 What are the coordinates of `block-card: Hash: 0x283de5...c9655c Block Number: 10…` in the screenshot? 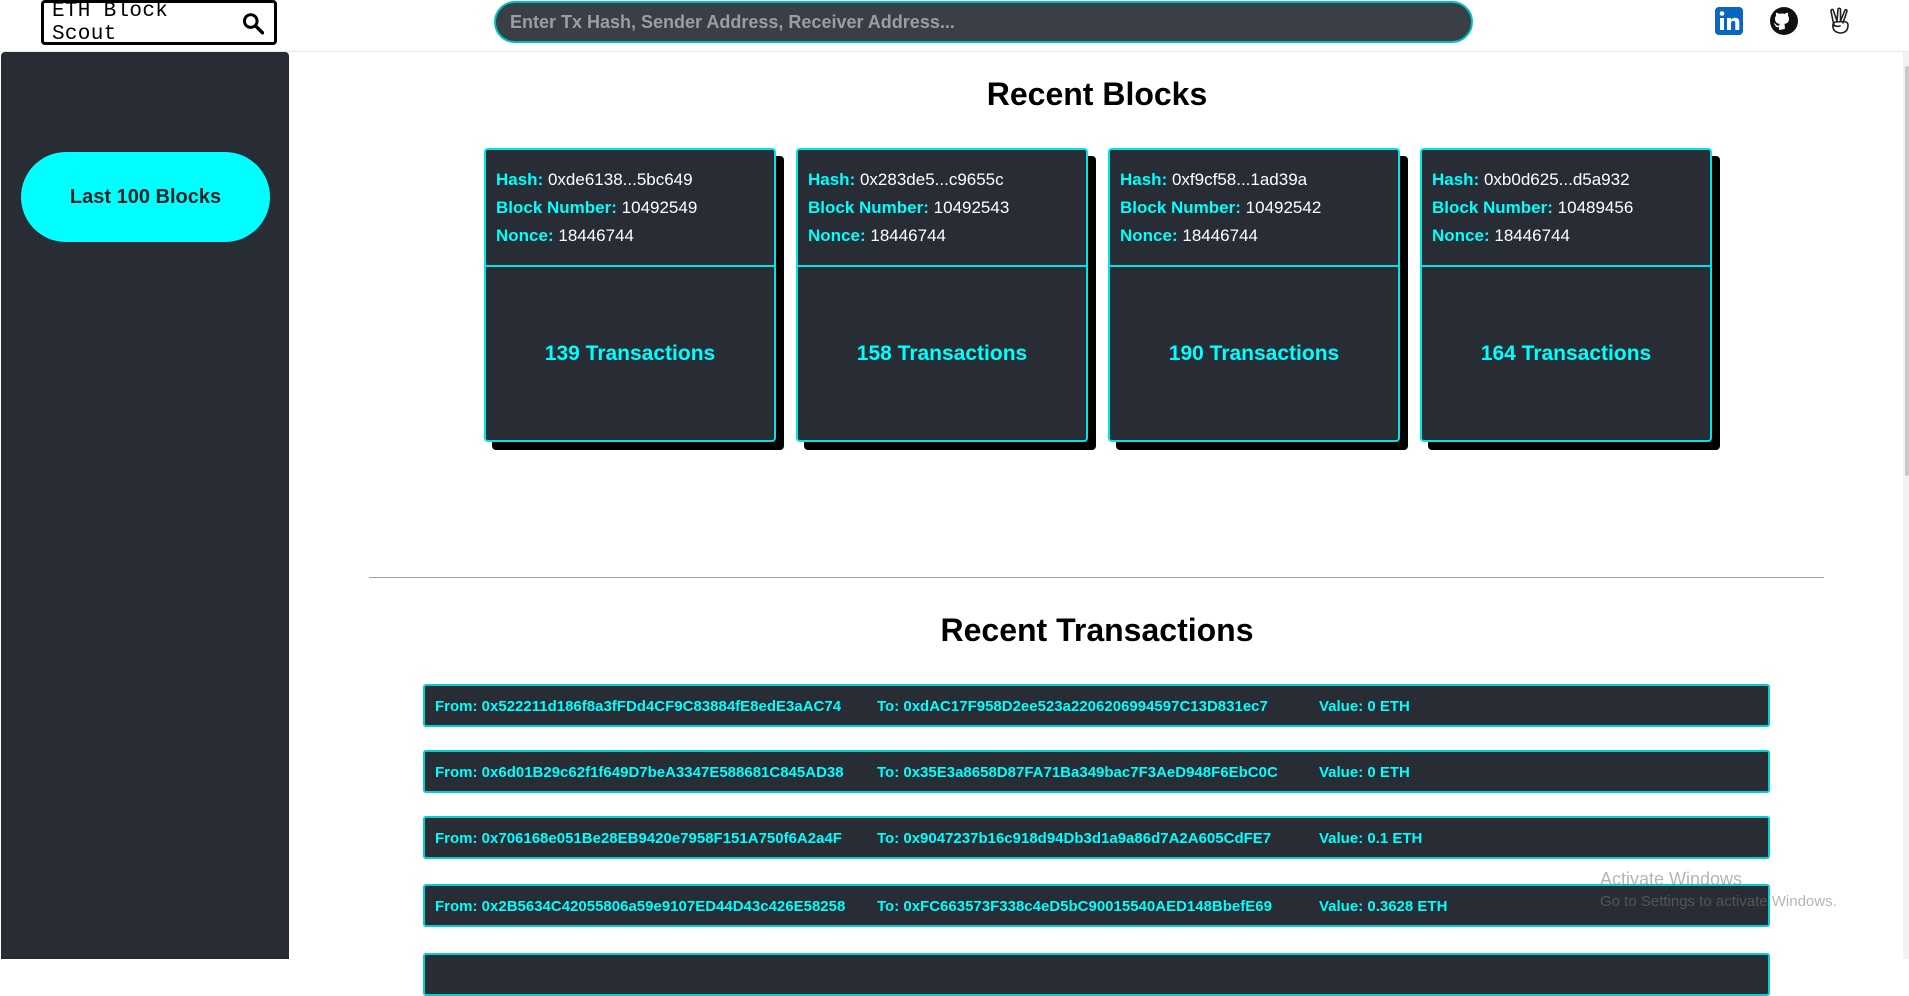 It's located at (942, 295).